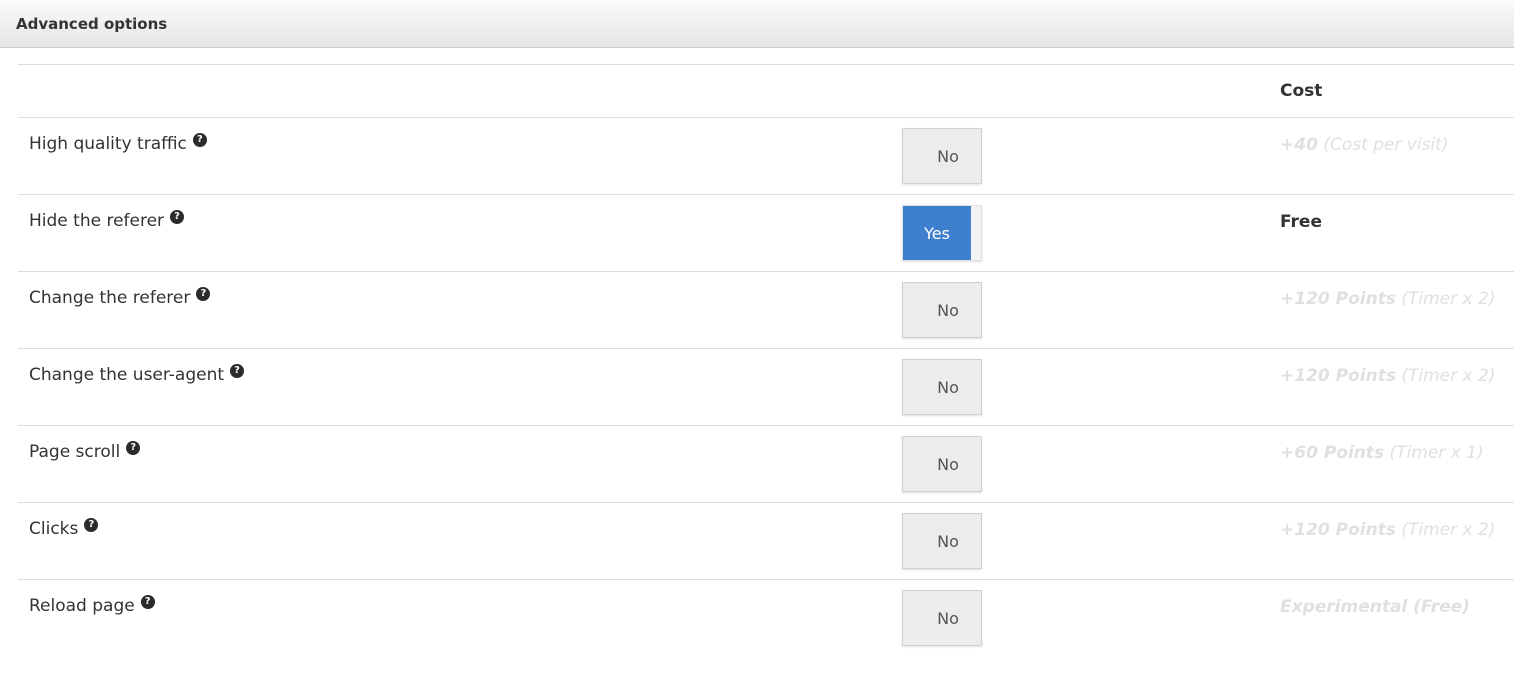 Image resolution: width=1514 pixels, height=686 pixels. Describe the element at coordinates (92, 23) in the screenshot. I see `panel-title: Advanced options` at that location.